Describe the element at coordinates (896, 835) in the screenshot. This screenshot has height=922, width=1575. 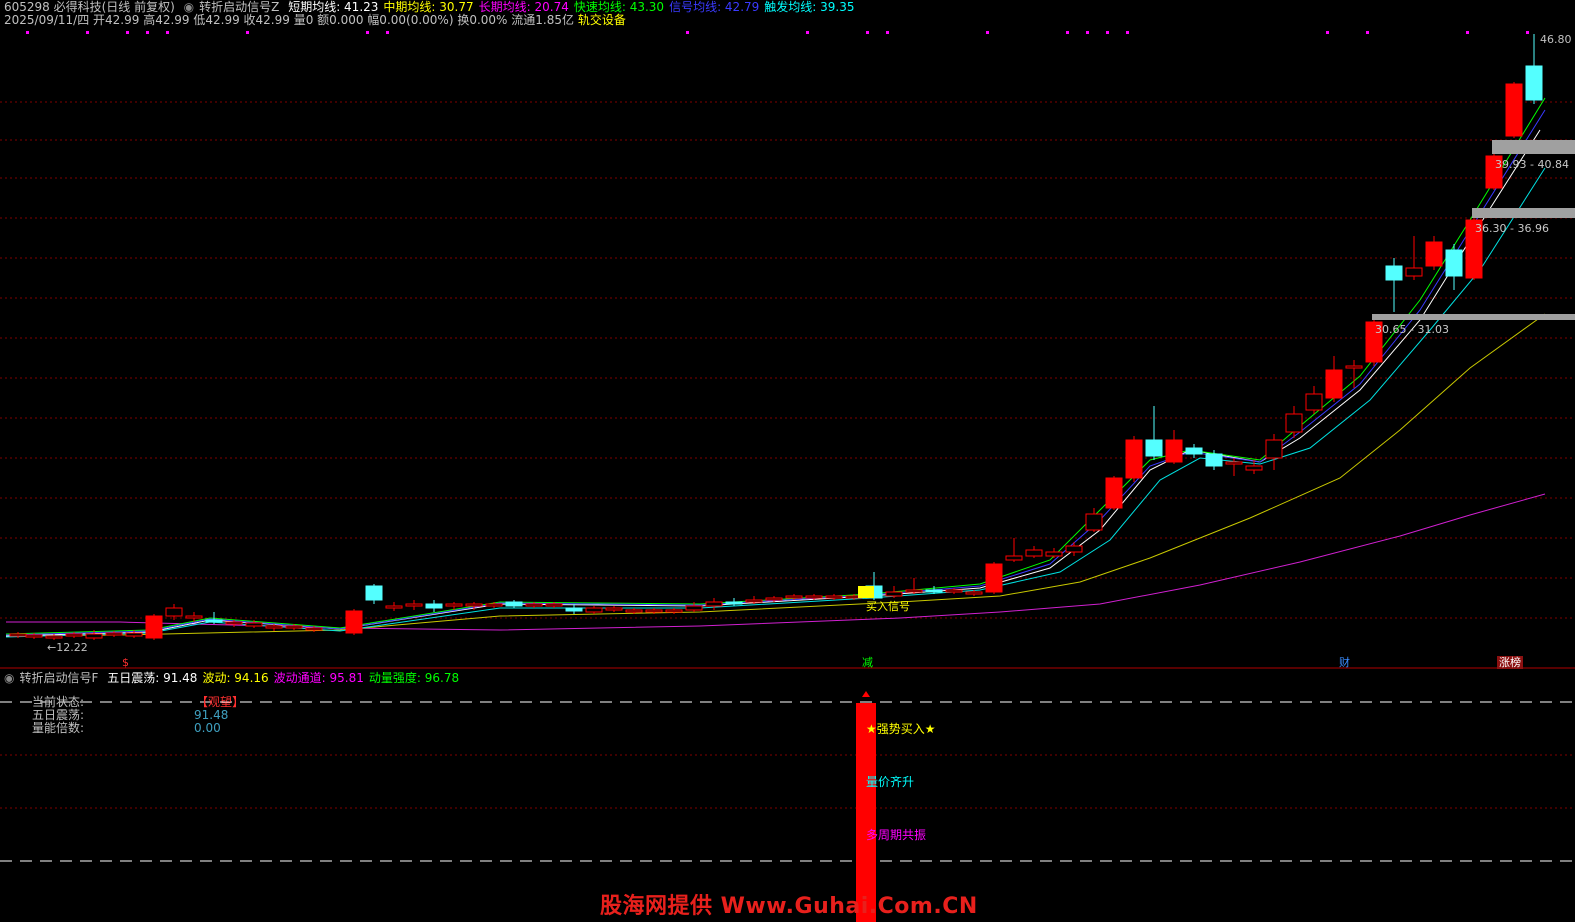
I see `multi-period-text: 多周期共振` at that location.